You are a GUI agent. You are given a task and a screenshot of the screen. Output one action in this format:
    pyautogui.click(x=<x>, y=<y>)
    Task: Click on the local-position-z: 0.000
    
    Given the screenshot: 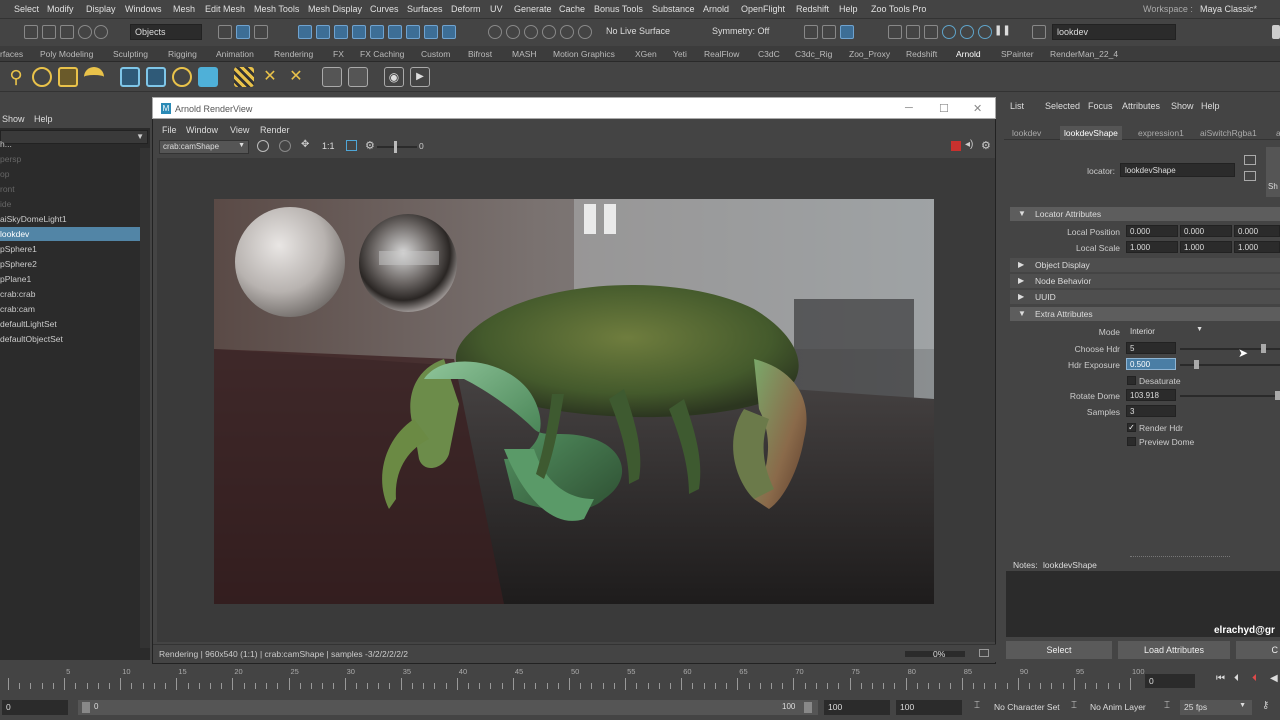 What is the action you would take?
    pyautogui.click(x=1257, y=231)
    